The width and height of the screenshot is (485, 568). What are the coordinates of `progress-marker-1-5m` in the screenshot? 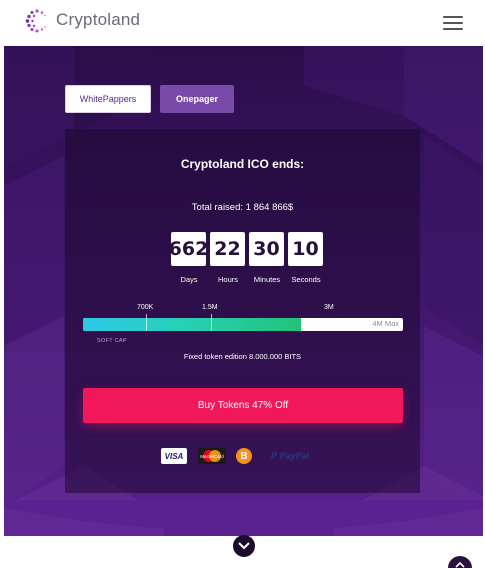 It's located at (211, 322).